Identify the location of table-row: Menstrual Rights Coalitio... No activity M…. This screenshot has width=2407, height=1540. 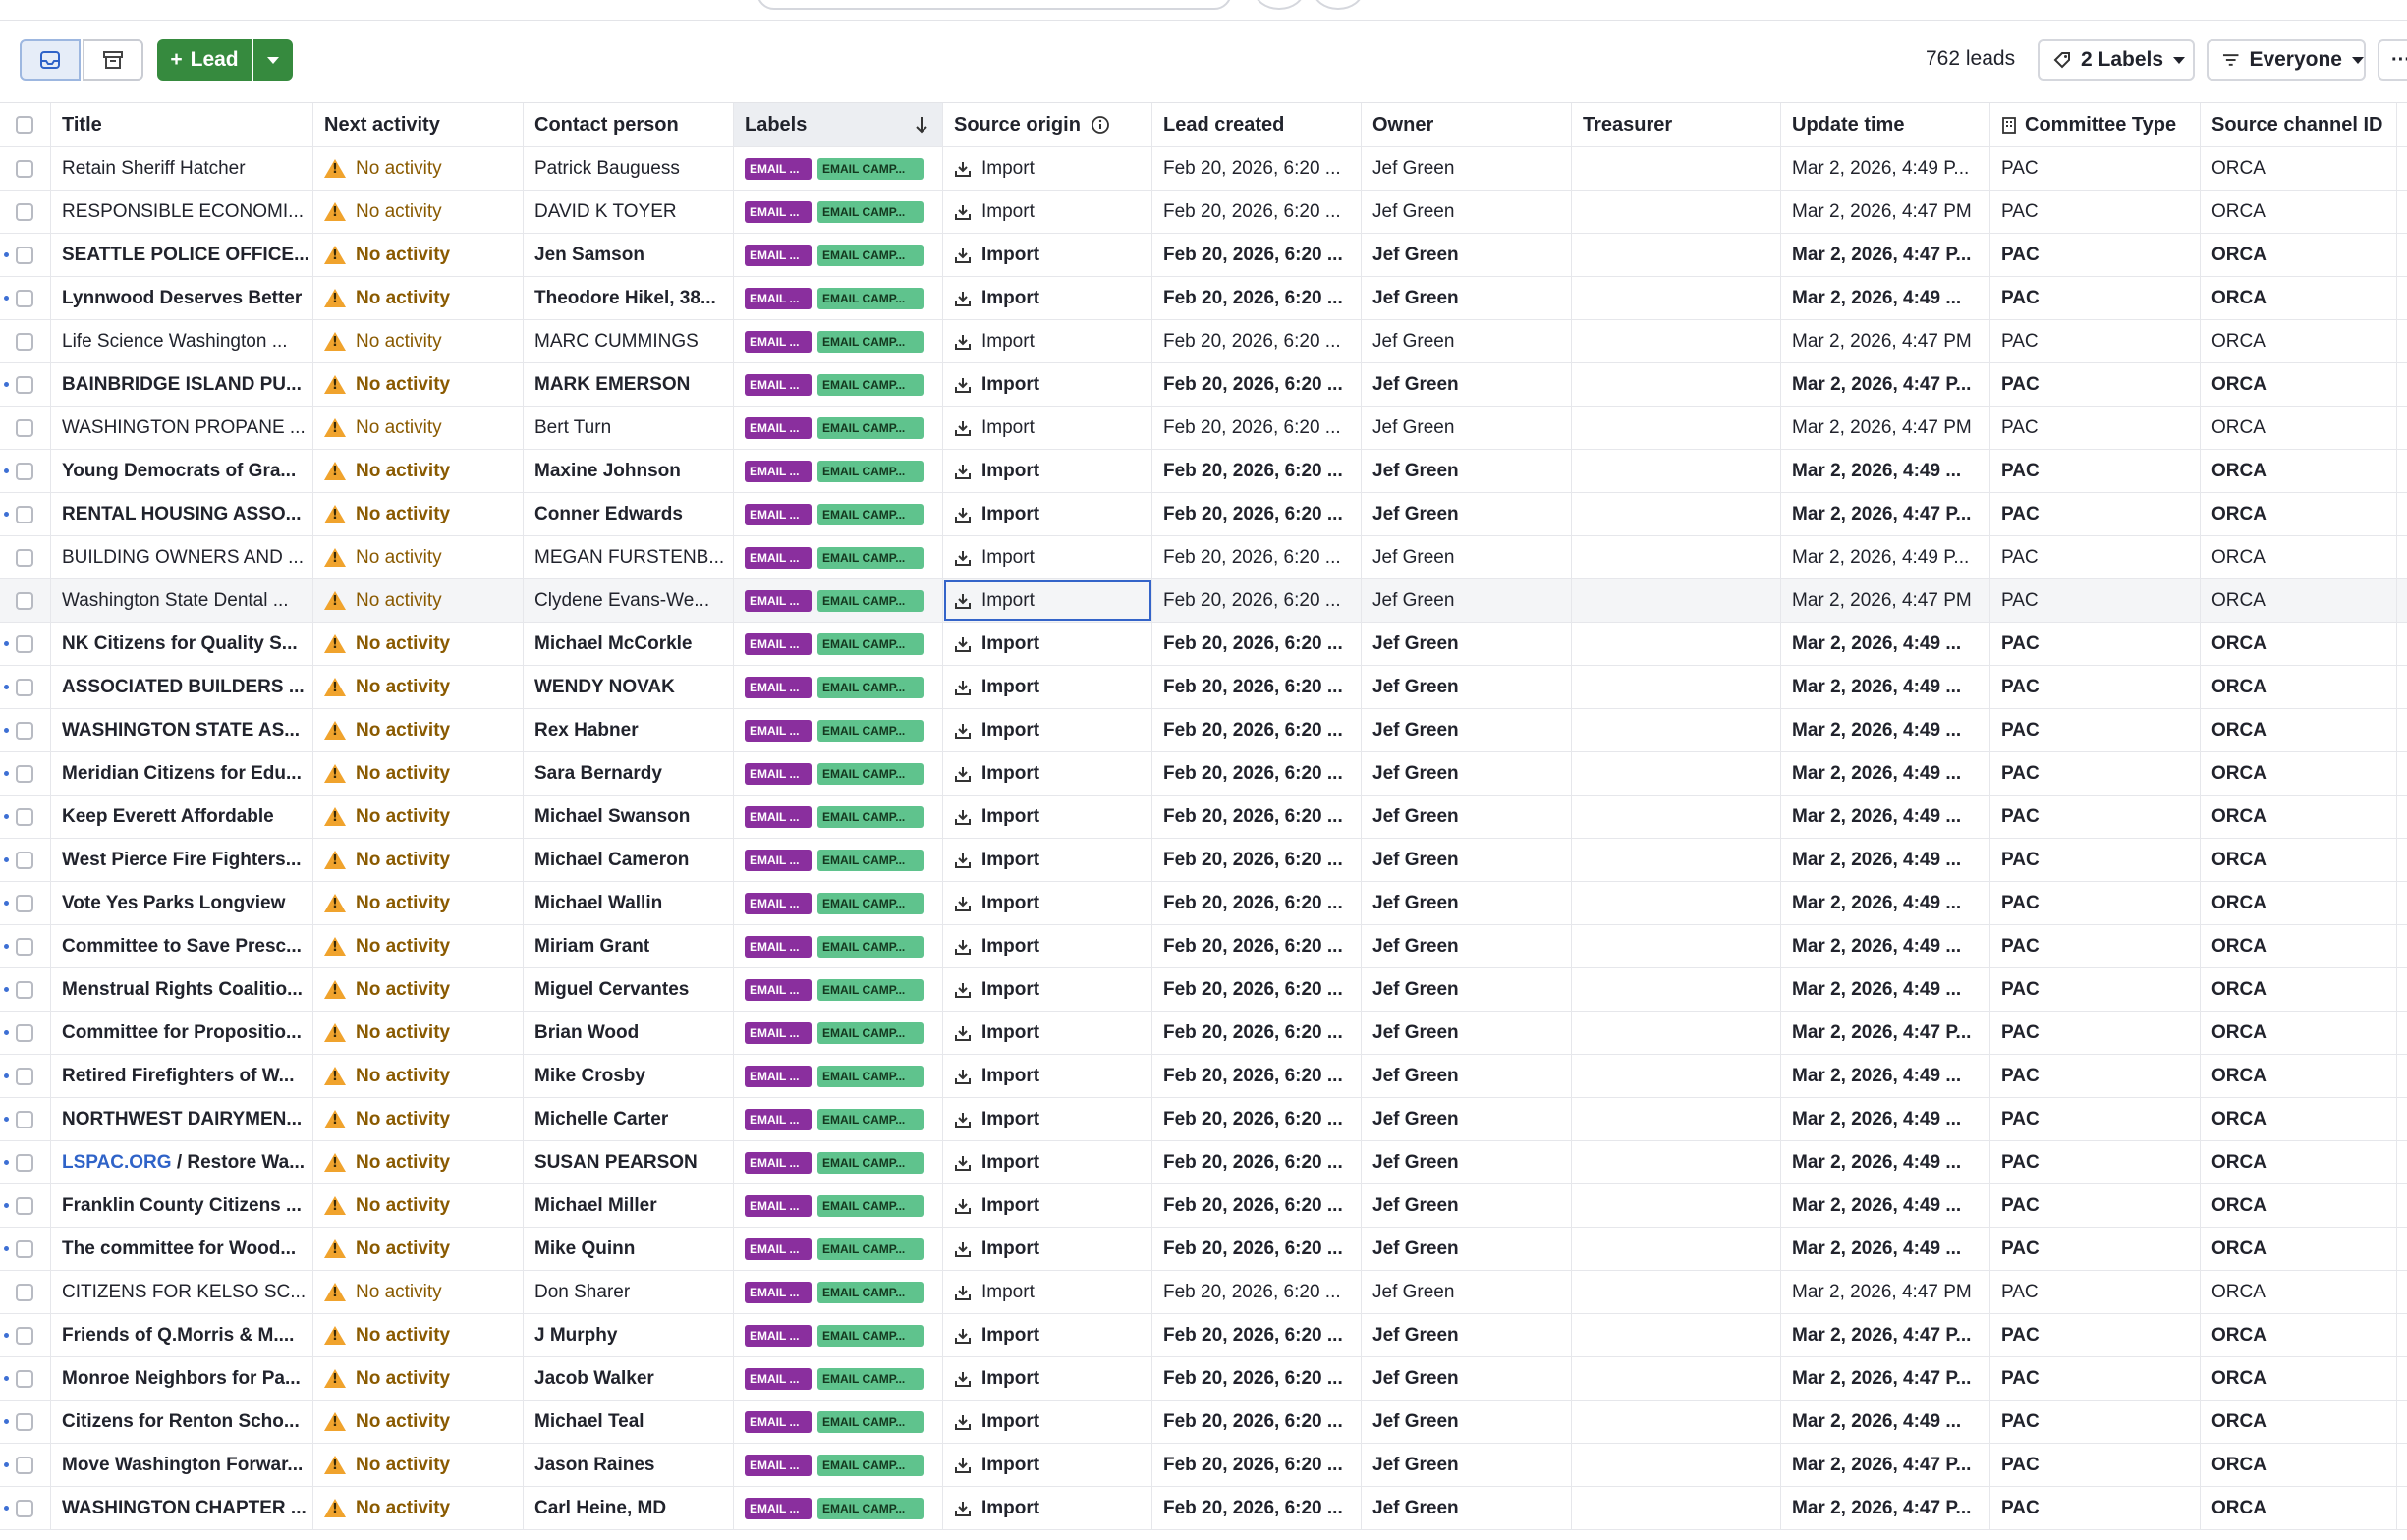
(1203, 990).